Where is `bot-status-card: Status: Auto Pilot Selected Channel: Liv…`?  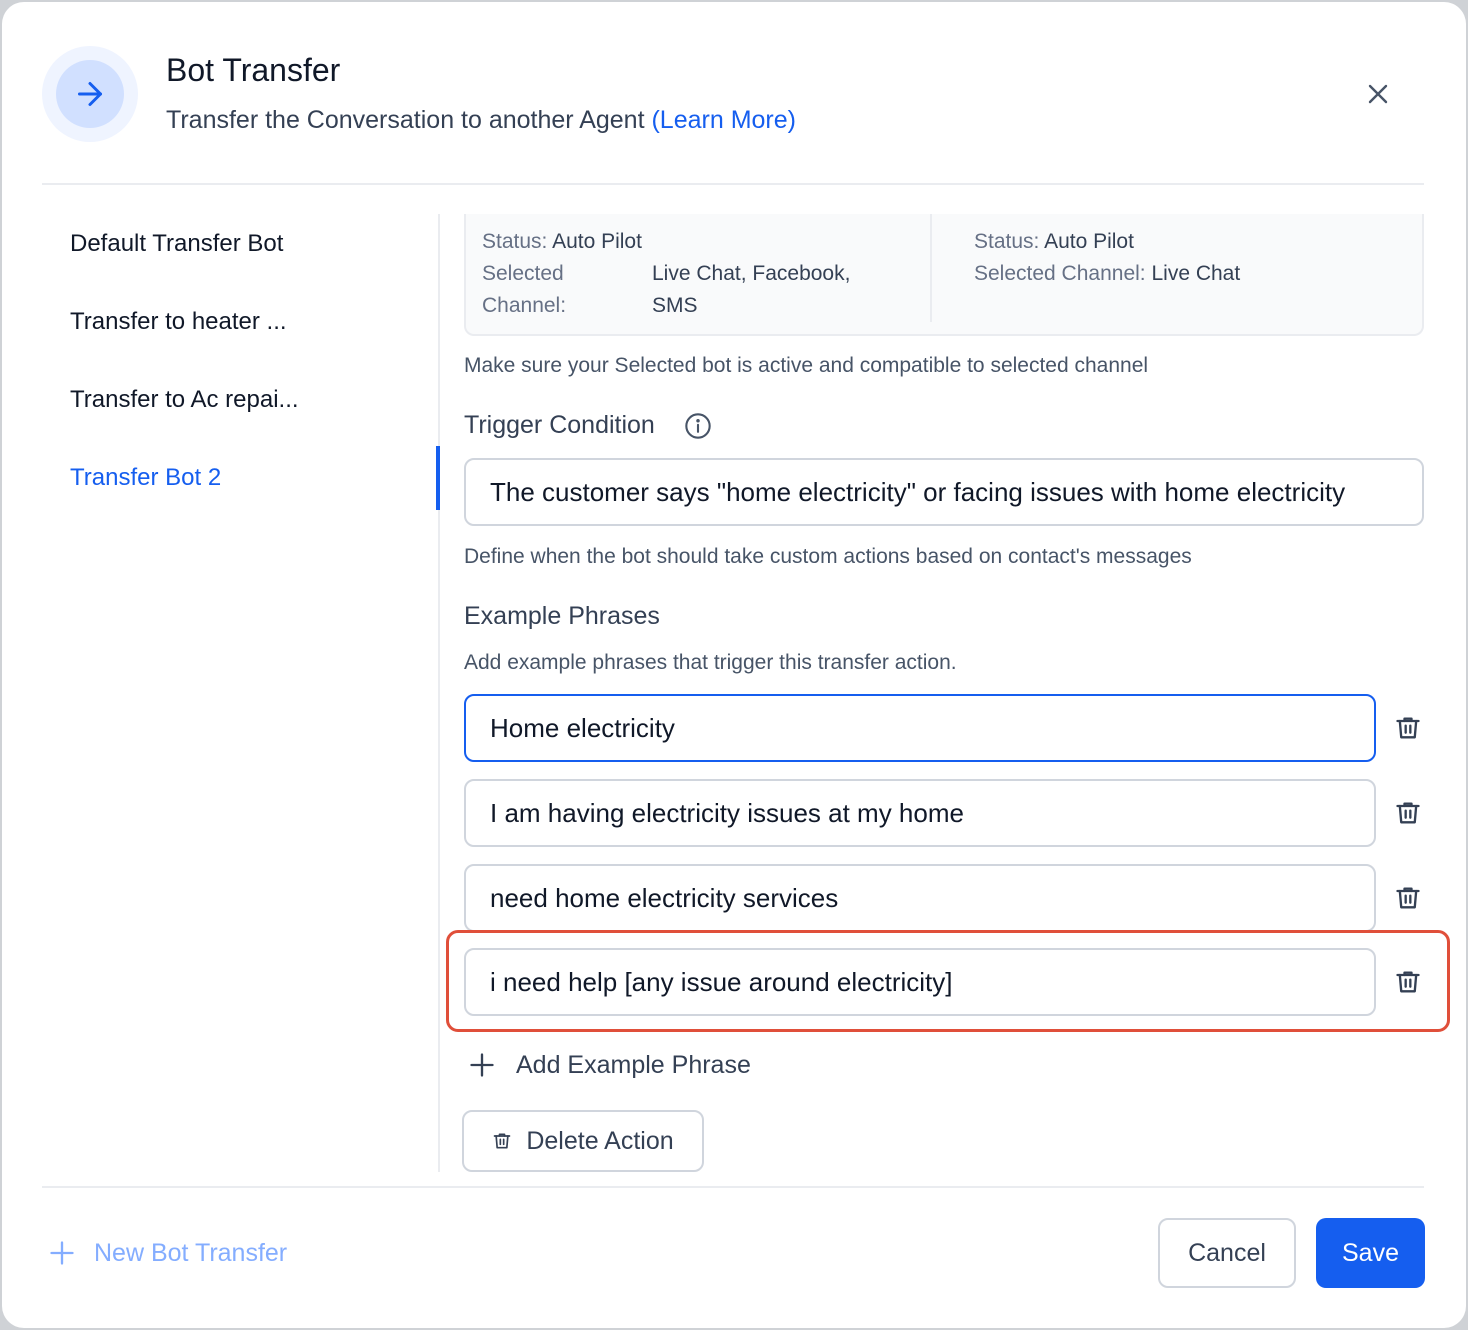
bot-status-card: Status: Auto Pilot Selected Channel: Liv… is located at coordinates (944, 275).